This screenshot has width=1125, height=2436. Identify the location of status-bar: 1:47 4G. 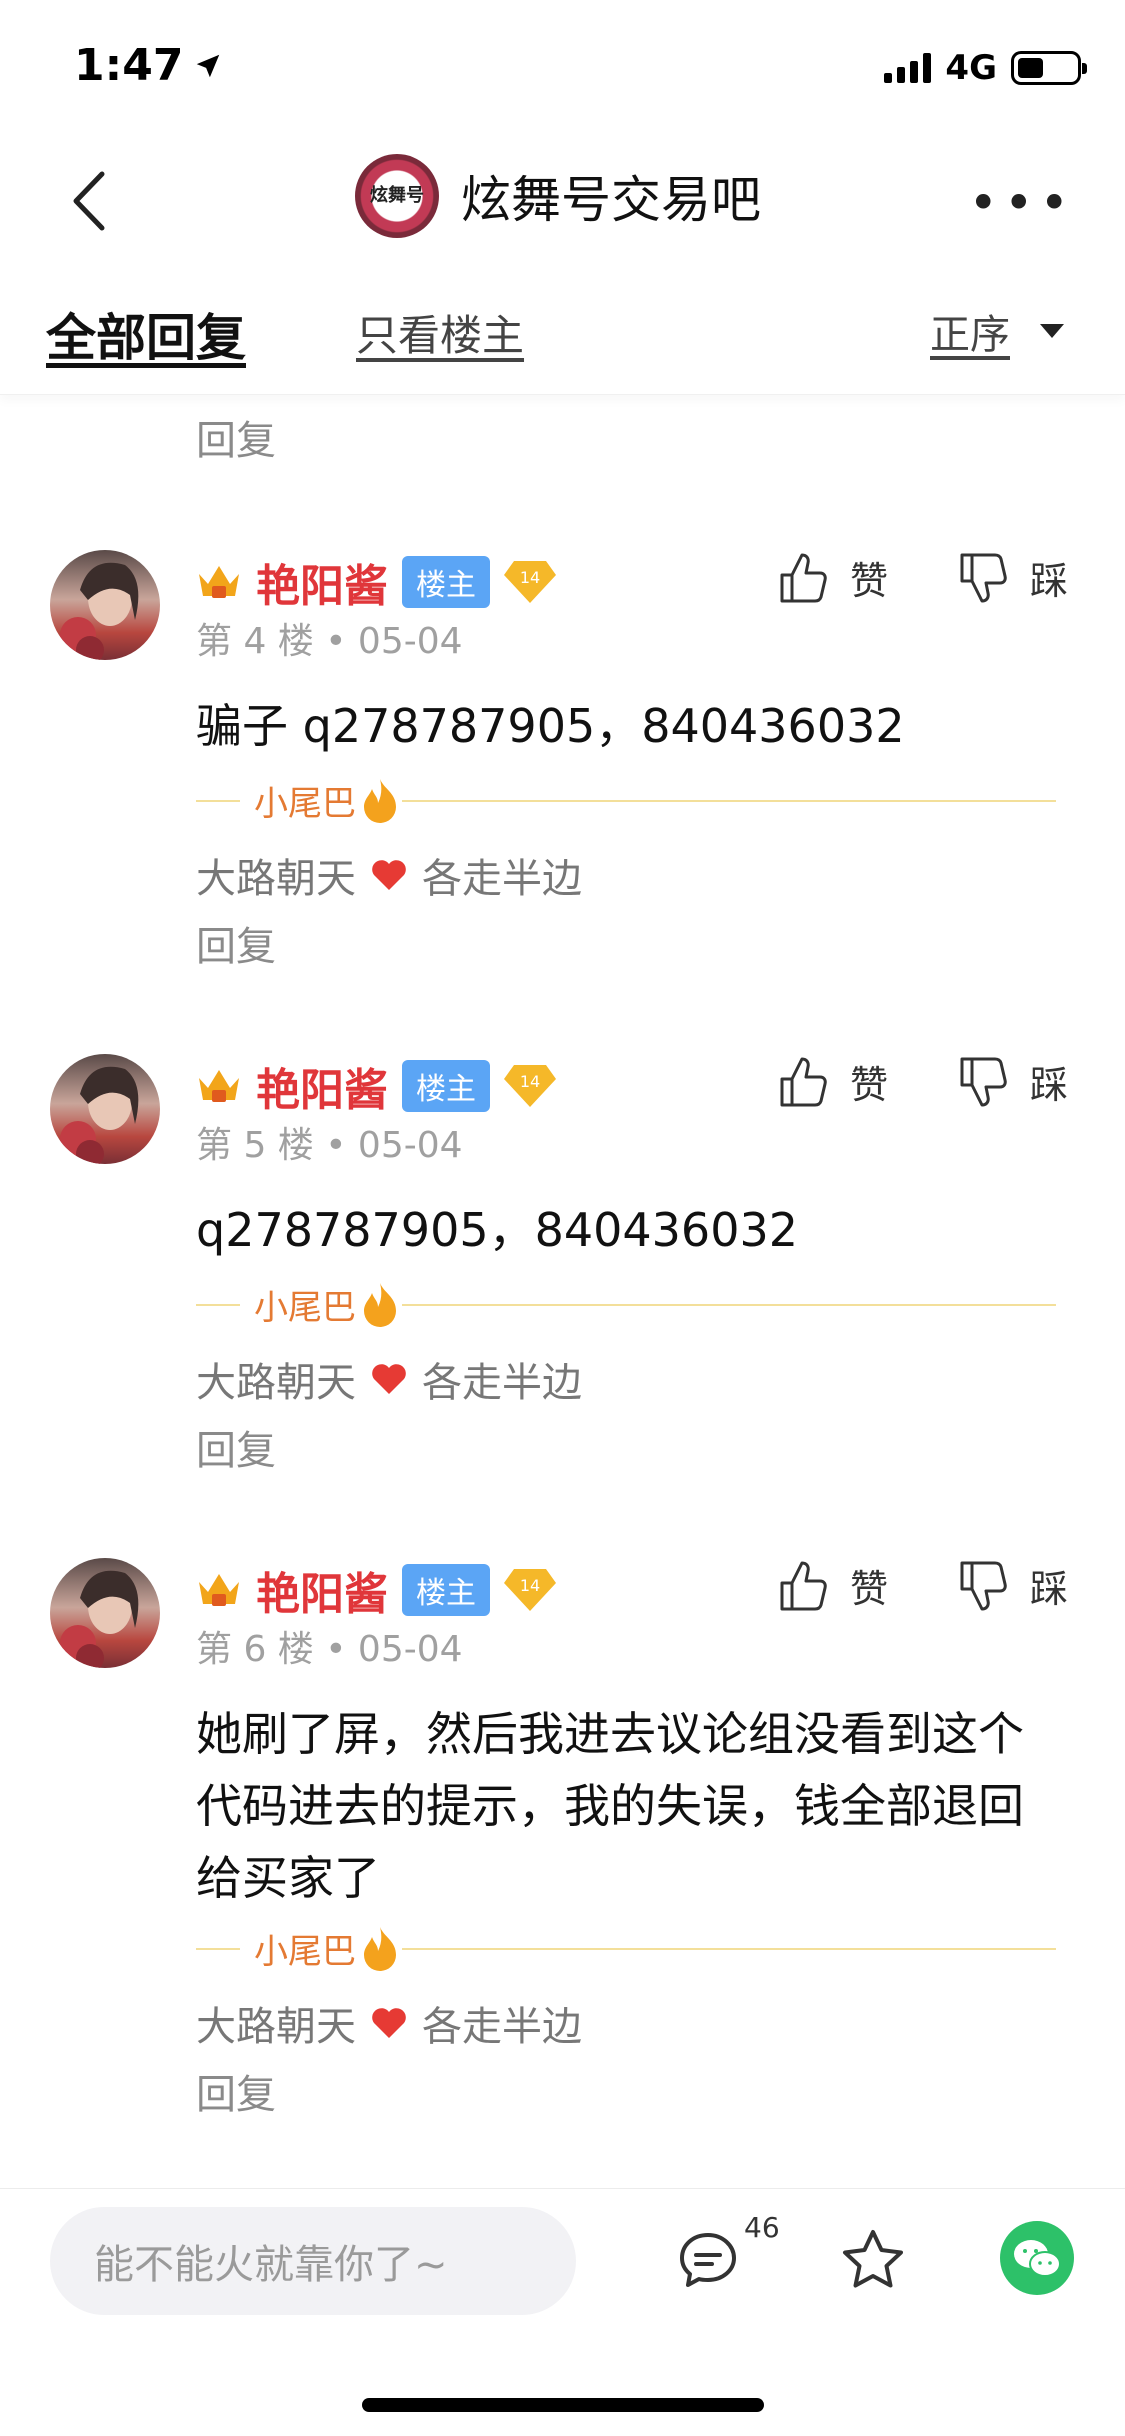
(562, 65).